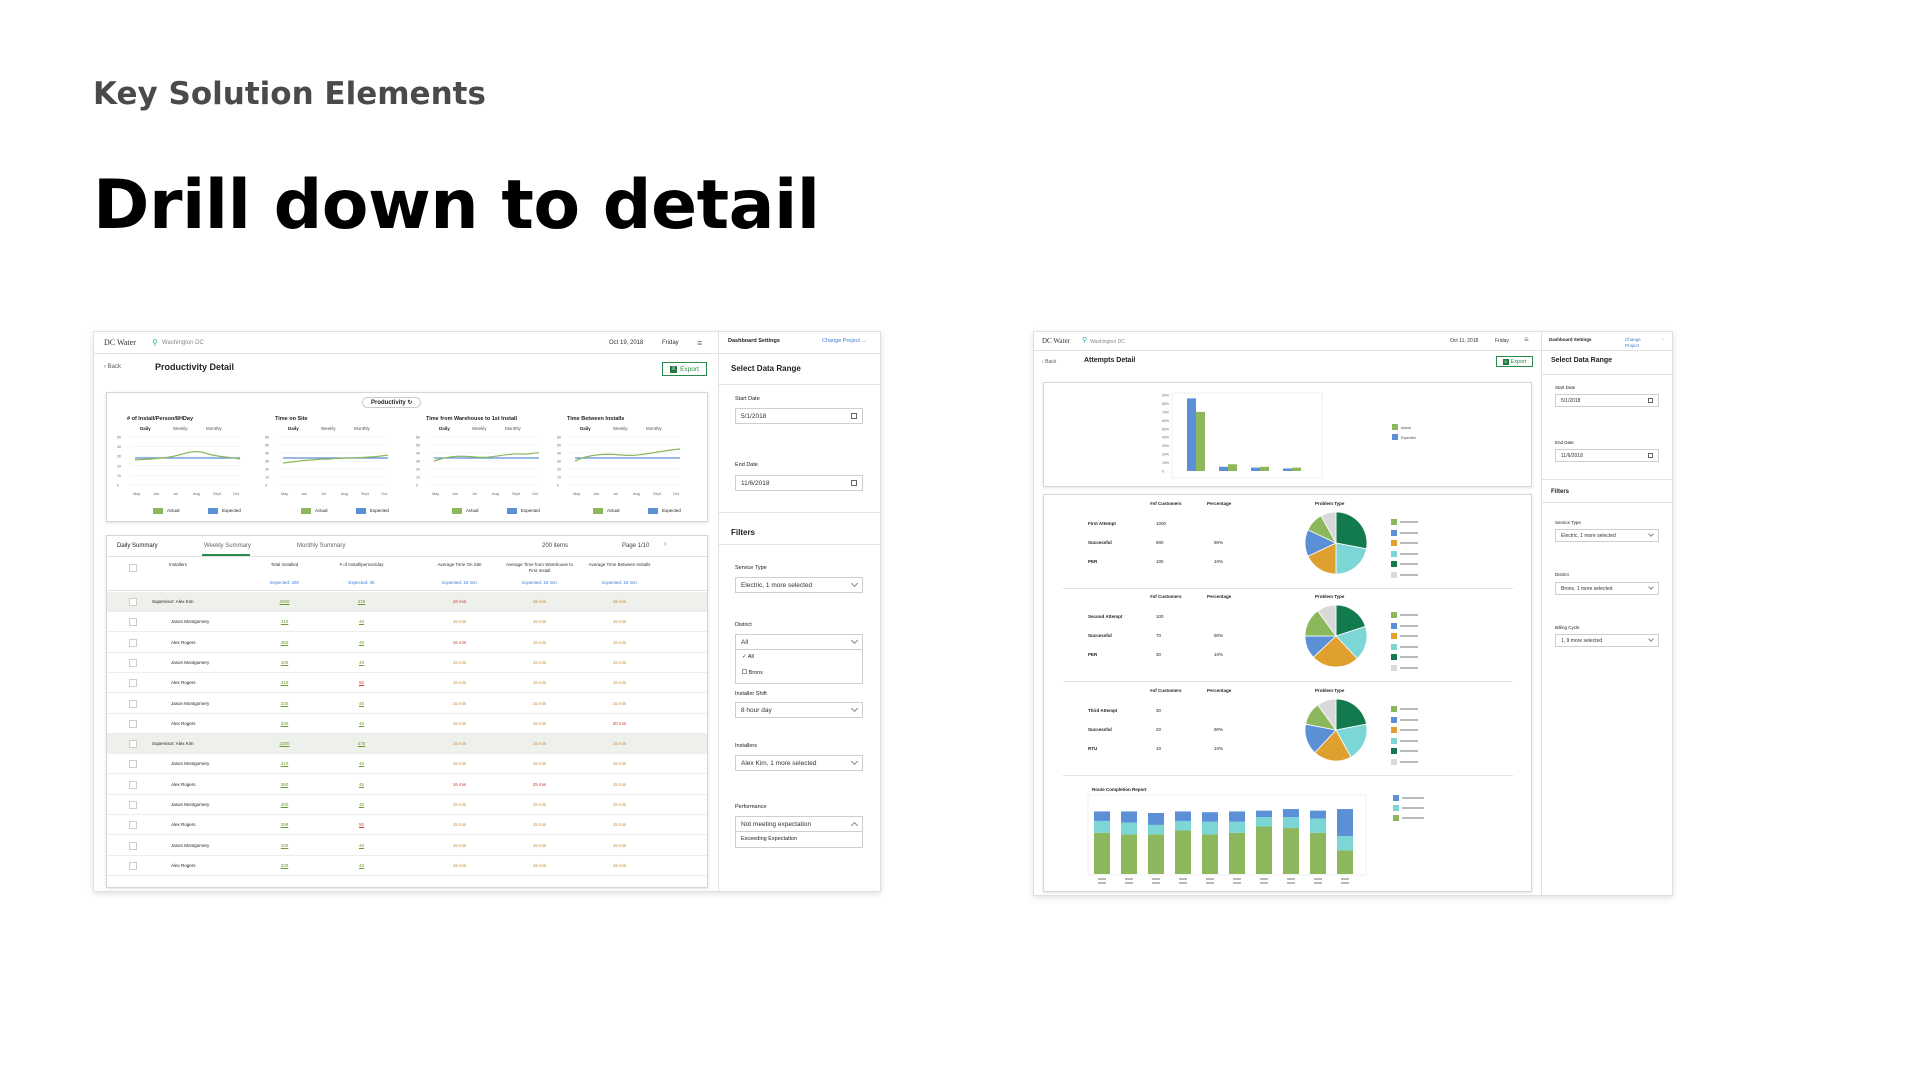  I want to click on district-select: All, so click(799, 642).